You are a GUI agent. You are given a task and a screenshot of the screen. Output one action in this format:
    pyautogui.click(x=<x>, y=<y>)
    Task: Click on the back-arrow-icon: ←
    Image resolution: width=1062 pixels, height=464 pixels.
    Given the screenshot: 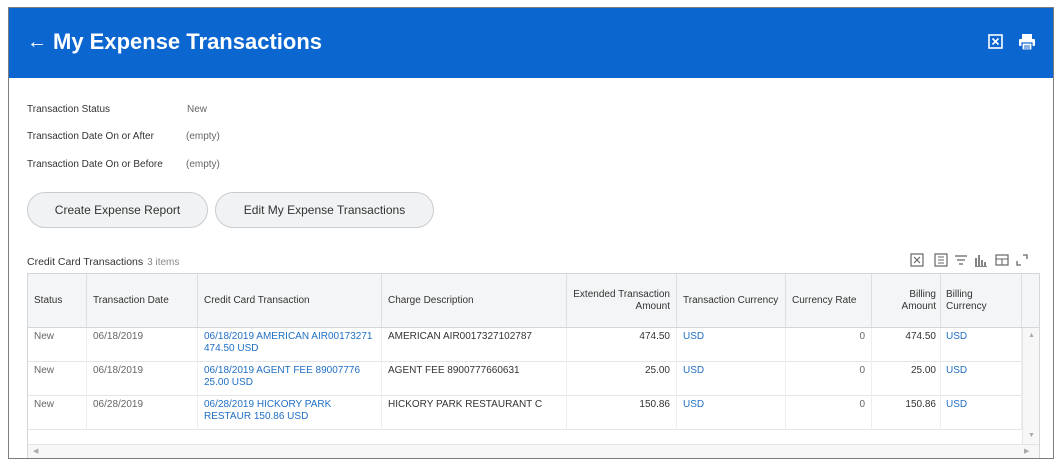 What is the action you would take?
    pyautogui.click(x=37, y=42)
    